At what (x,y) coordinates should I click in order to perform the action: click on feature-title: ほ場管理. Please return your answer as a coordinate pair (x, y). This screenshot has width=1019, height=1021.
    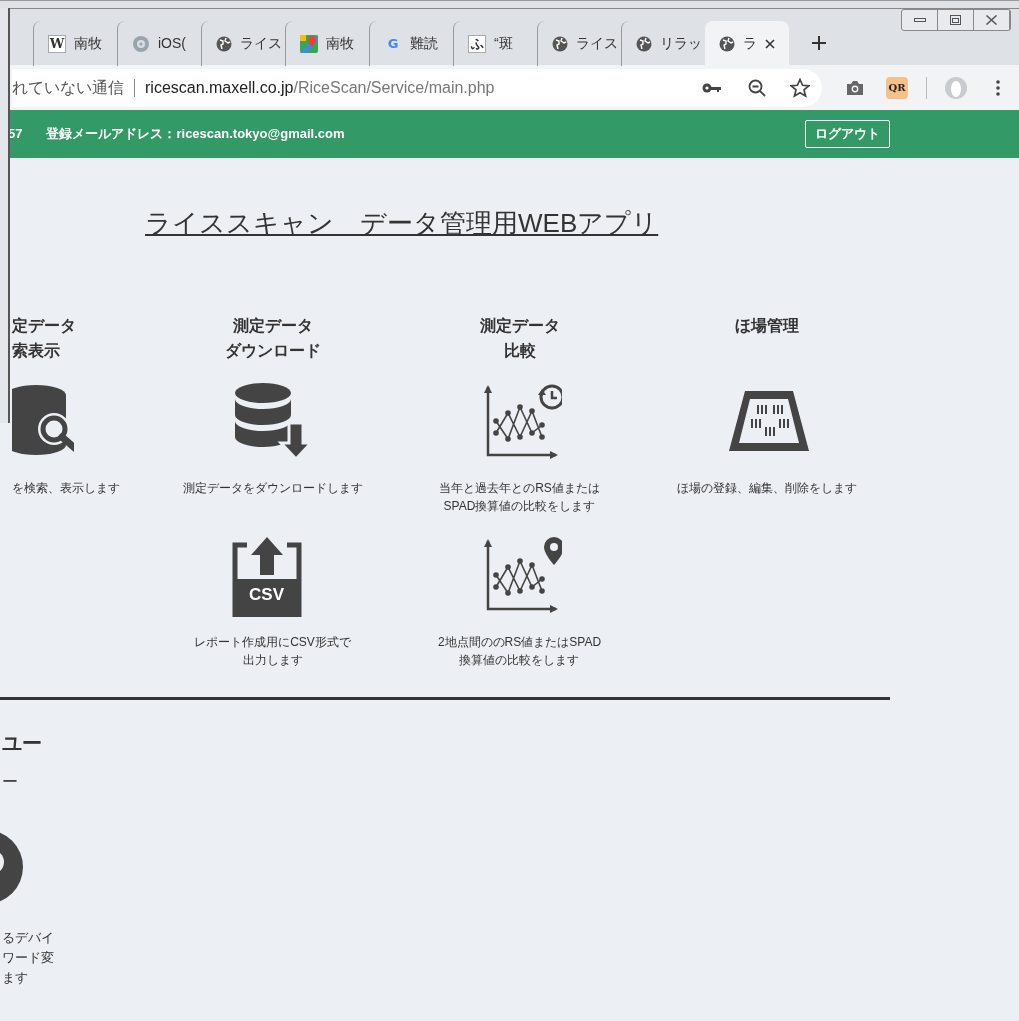
    Looking at the image, I should click on (766, 341).